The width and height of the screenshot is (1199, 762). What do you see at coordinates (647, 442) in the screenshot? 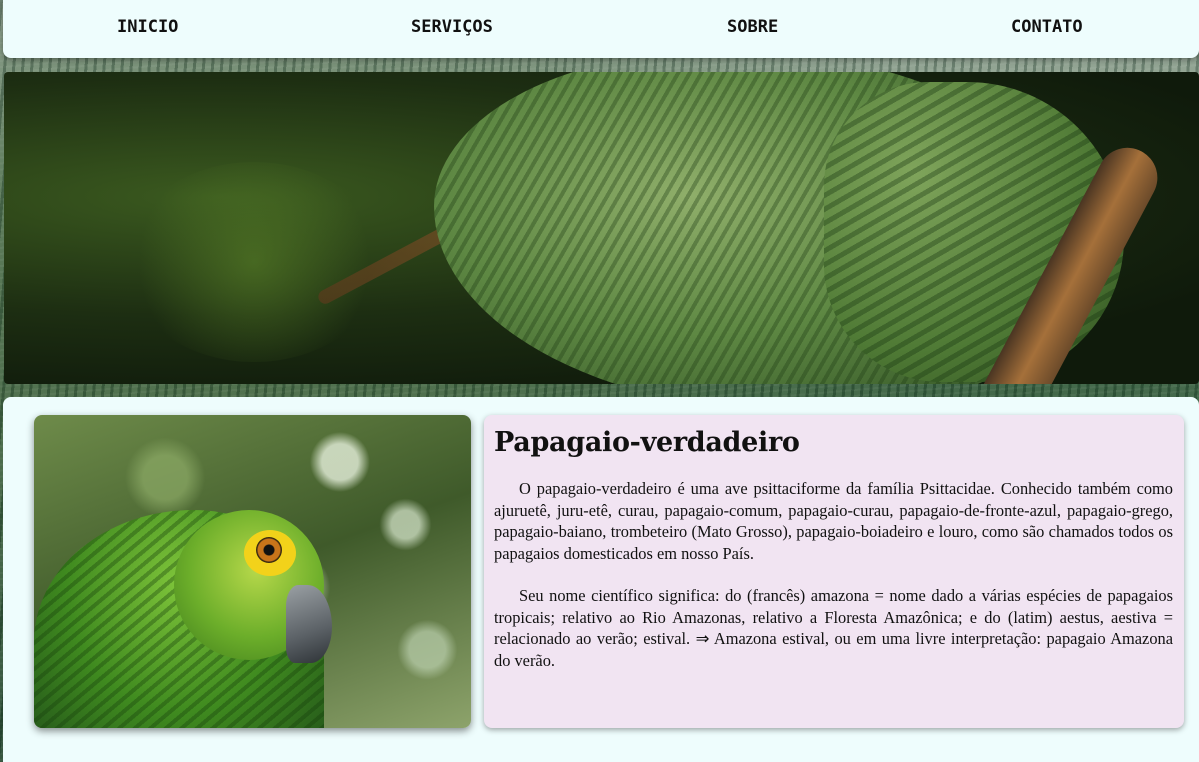
I see `article-title: Papagaio-verdadeiro` at bounding box center [647, 442].